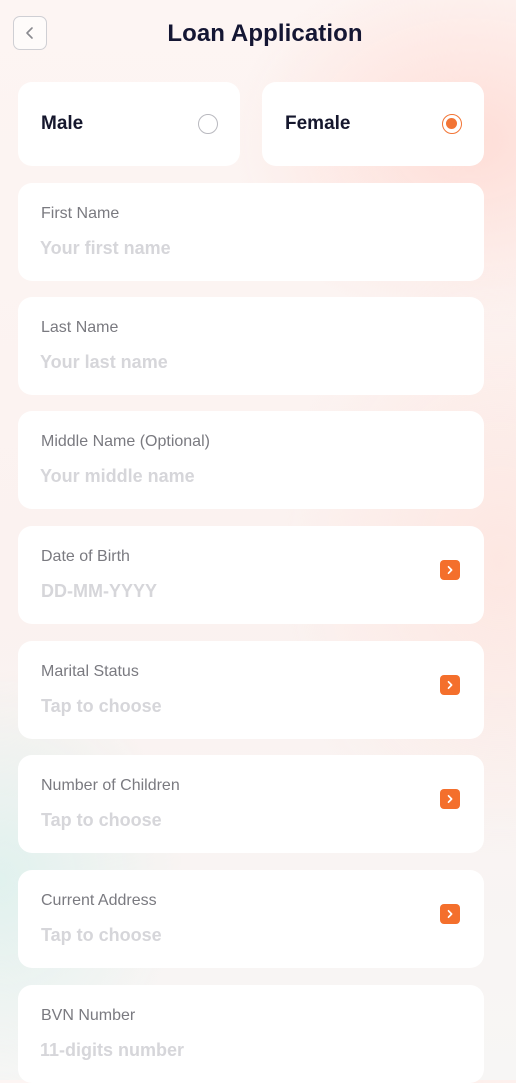 The width and height of the screenshot is (516, 1083). What do you see at coordinates (373, 124) in the screenshot?
I see `gender-option-female: Female` at bounding box center [373, 124].